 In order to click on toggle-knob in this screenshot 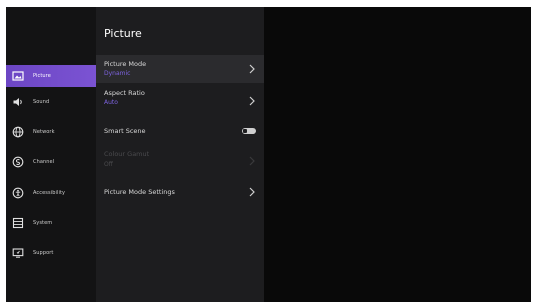, I will do `click(245, 131)`.